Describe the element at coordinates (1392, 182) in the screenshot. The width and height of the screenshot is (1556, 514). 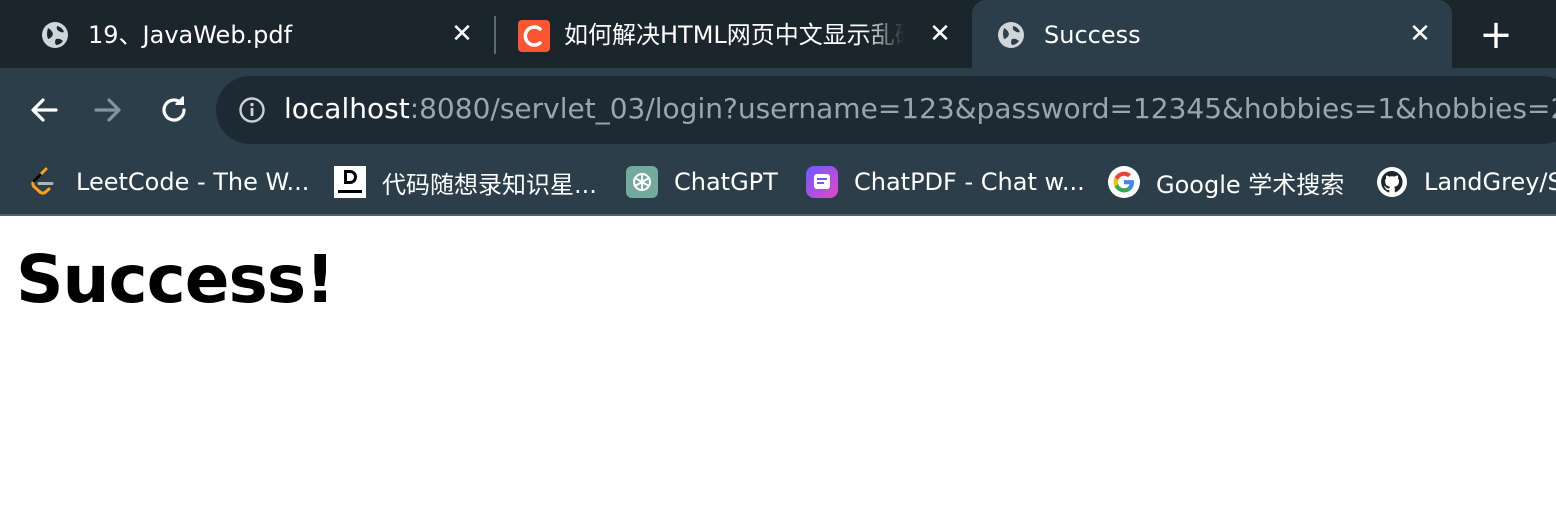
I see `github-icon` at that location.